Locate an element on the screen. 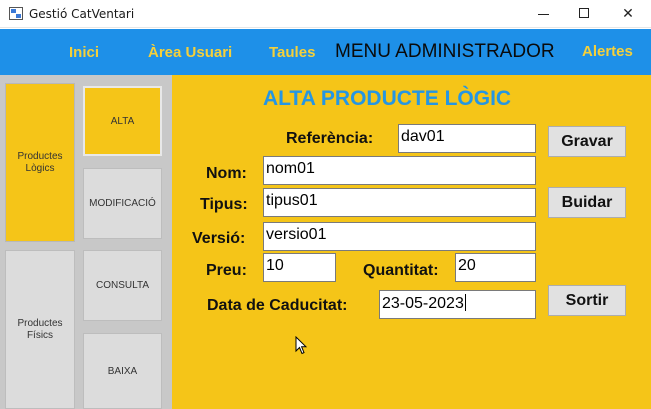  tipus-label: Tipus: is located at coordinates (224, 204).